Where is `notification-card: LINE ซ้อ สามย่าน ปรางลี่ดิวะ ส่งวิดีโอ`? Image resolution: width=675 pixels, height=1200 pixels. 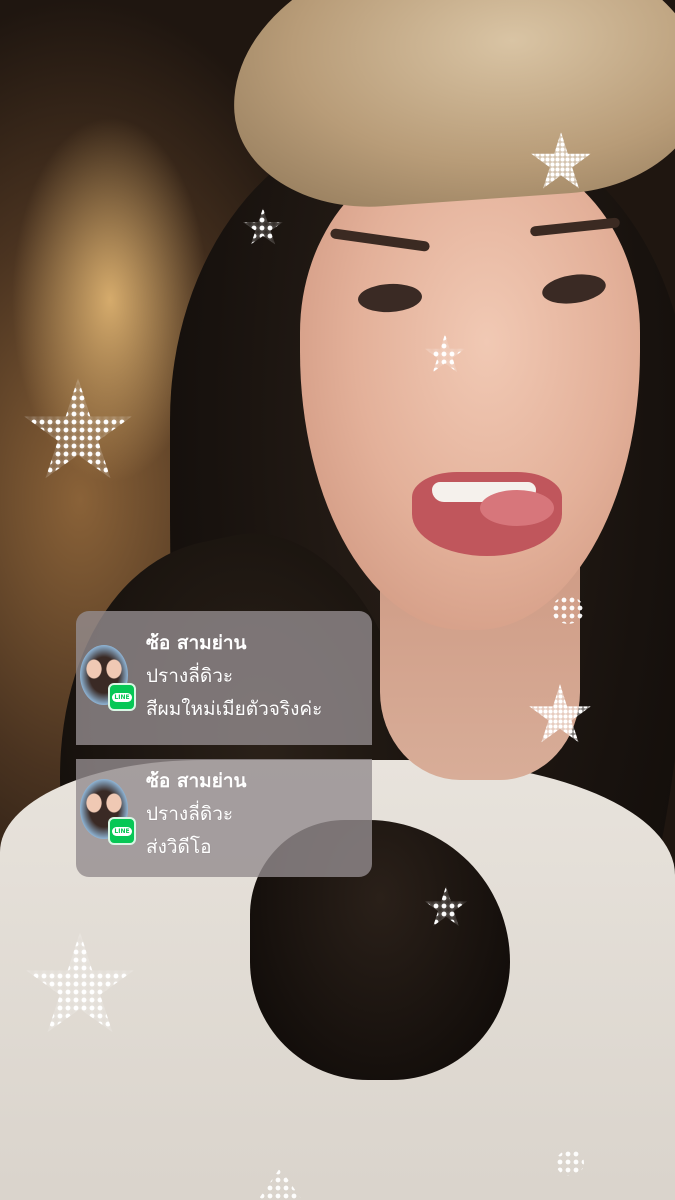
notification-card: LINE ซ้อ สามย่าน ปรางลี่ดิวะ ส่งวิดีโอ is located at coordinates (224, 818).